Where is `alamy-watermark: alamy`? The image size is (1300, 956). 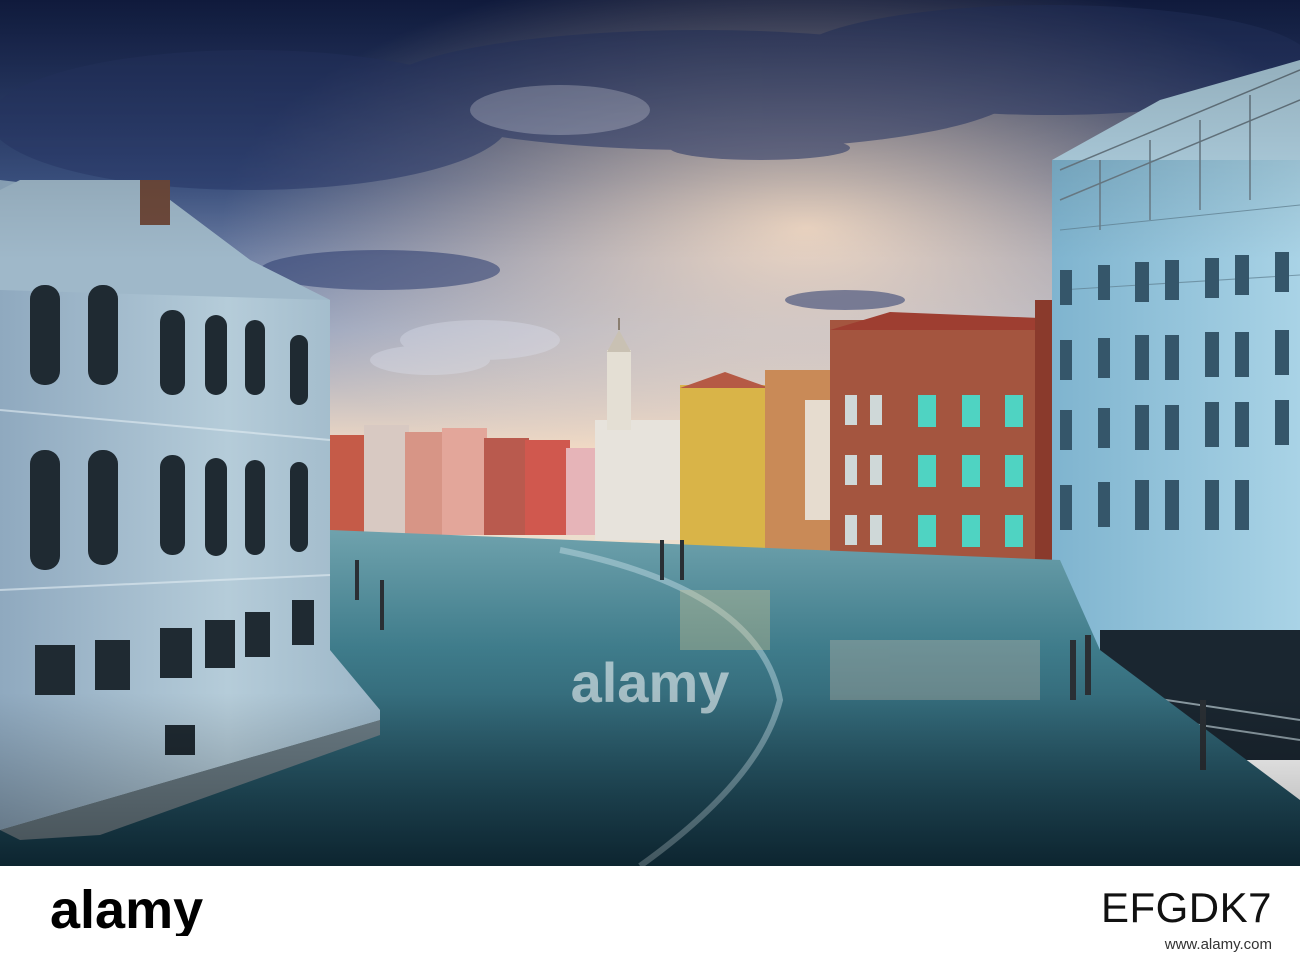 alamy-watermark: alamy is located at coordinates (650, 682).